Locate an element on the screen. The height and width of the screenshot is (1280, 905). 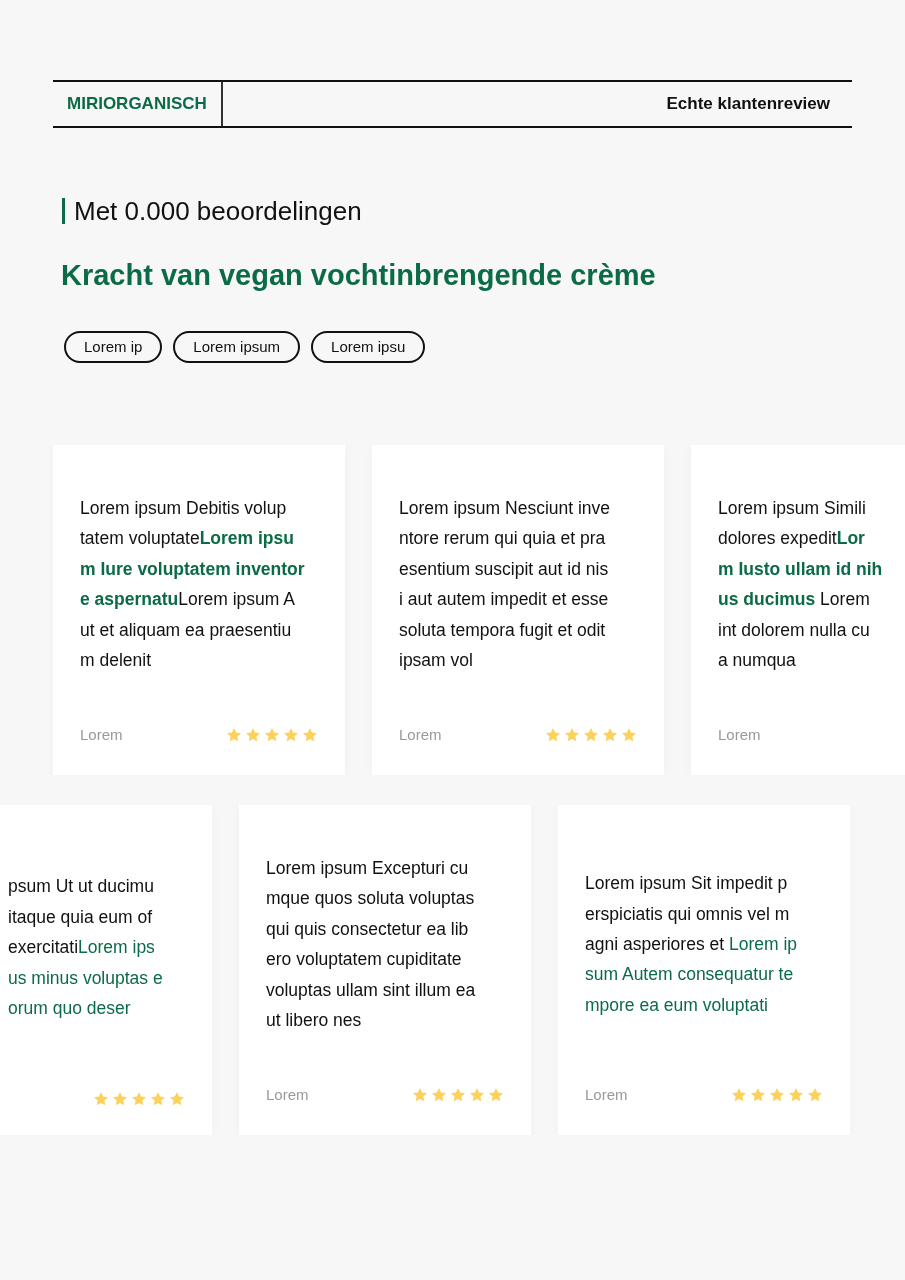
tag-button: Lorem ipsu is located at coordinates (368, 346).